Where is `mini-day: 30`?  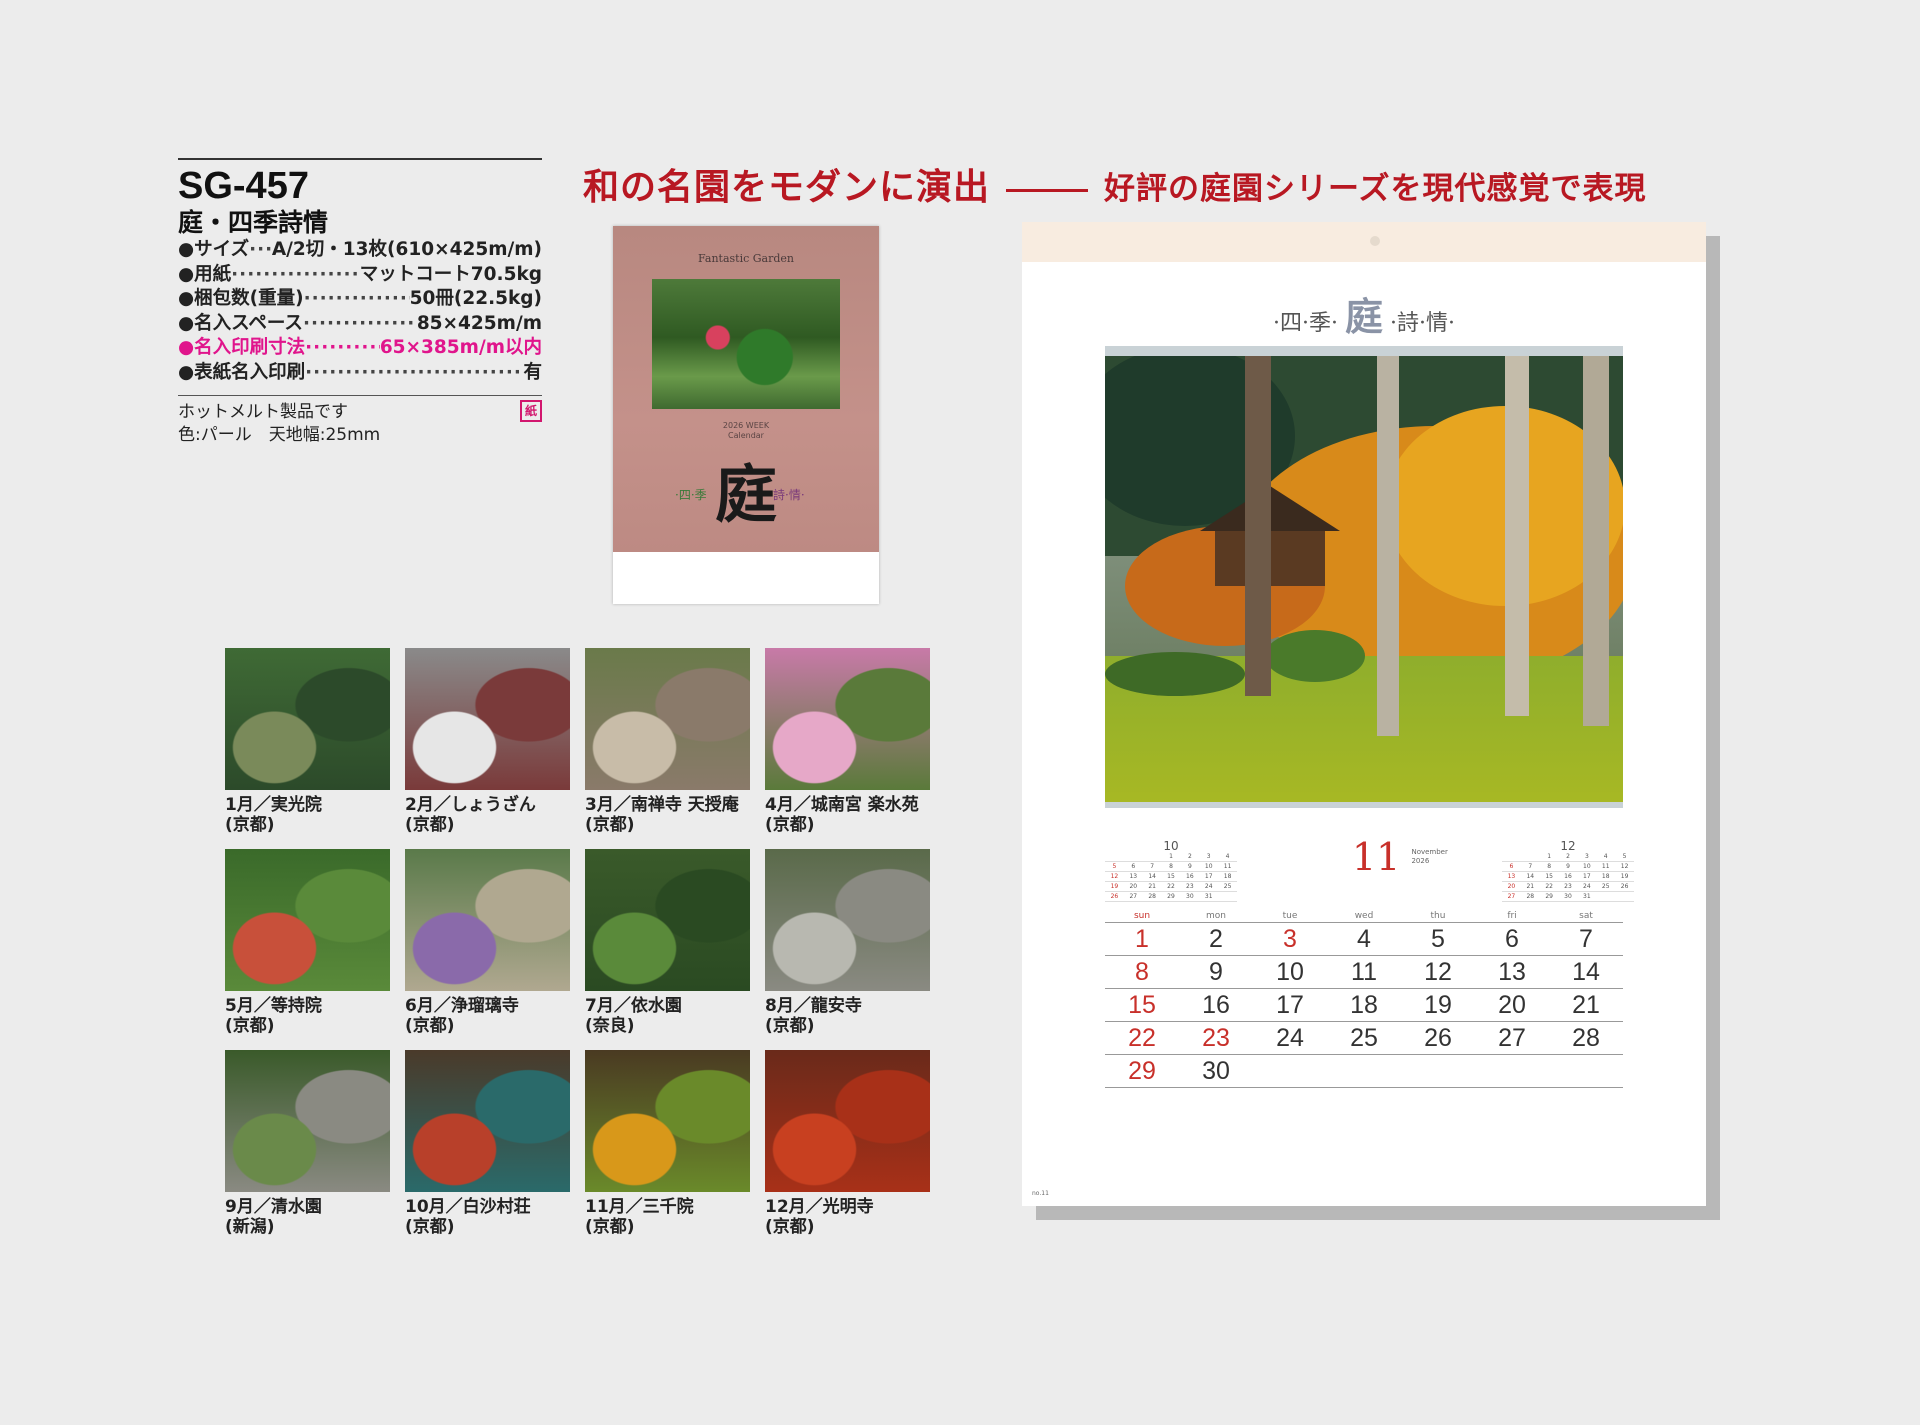 mini-day: 30 is located at coordinates (1190, 897).